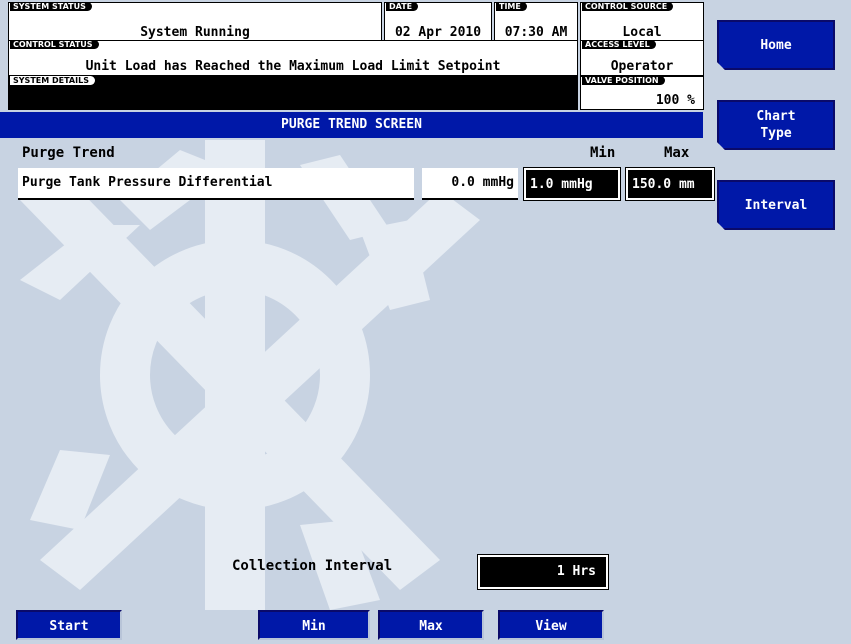 The width and height of the screenshot is (851, 644). Describe the element at coordinates (438, 32) in the screenshot. I see `date-value: 02 Apr 2010` at that location.